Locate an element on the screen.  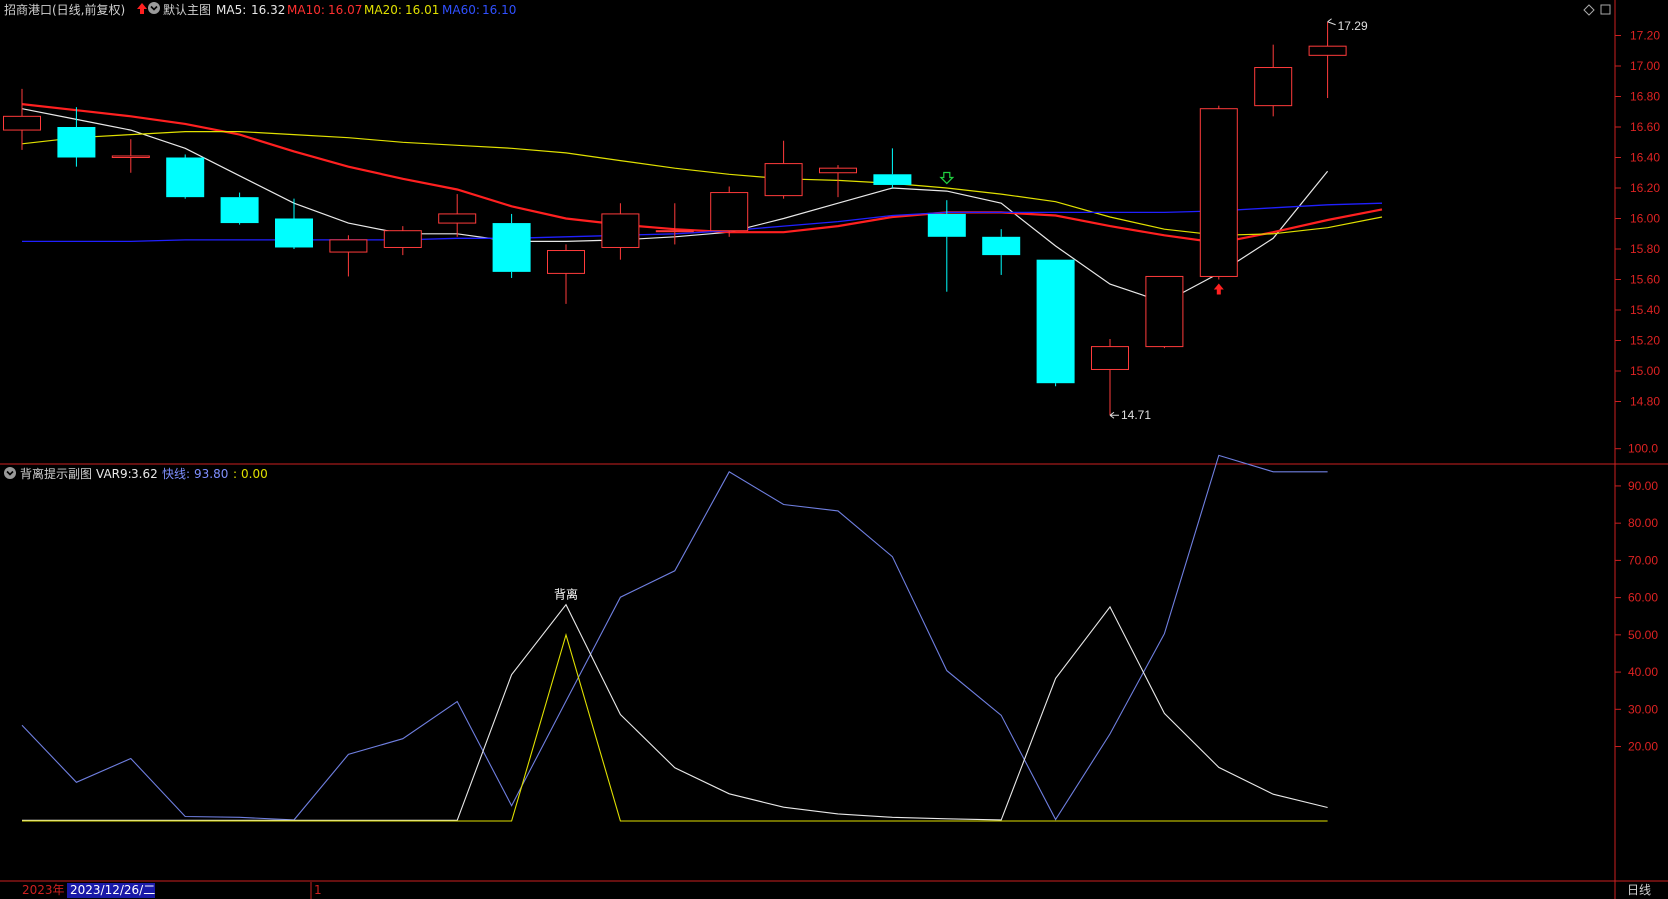
ma10-label: MA10: is located at coordinates (306, 10).